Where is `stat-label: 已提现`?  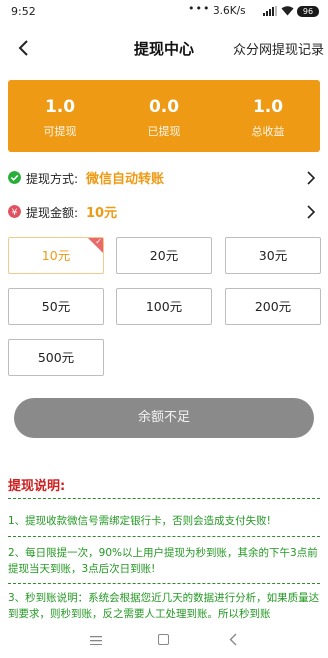 stat-label: 已提现 is located at coordinates (164, 131).